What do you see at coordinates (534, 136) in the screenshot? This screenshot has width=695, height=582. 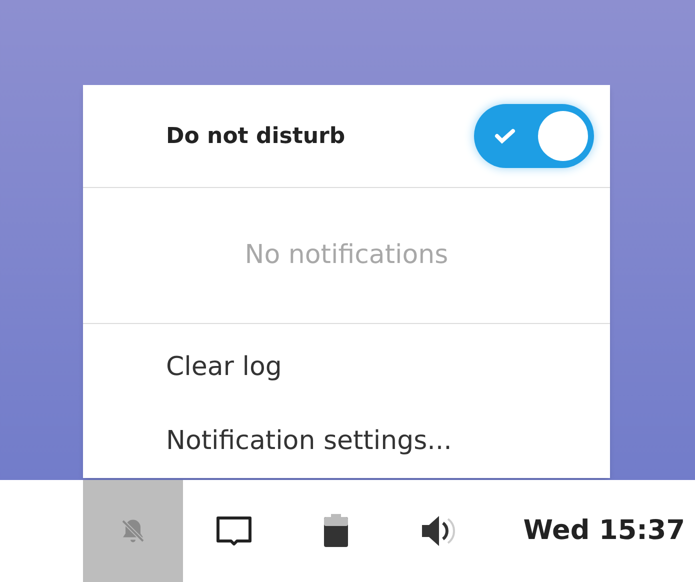 I see `do-not-disturb-switch` at bounding box center [534, 136].